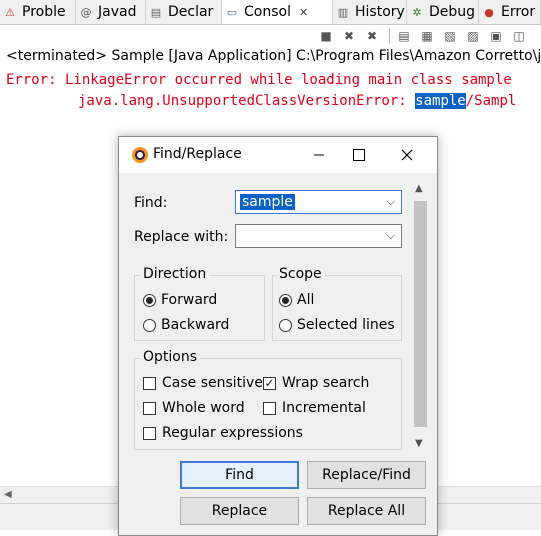 This screenshot has height=536, width=541. I want to click on tab-declaration: ▤ Declar, so click(184, 12).